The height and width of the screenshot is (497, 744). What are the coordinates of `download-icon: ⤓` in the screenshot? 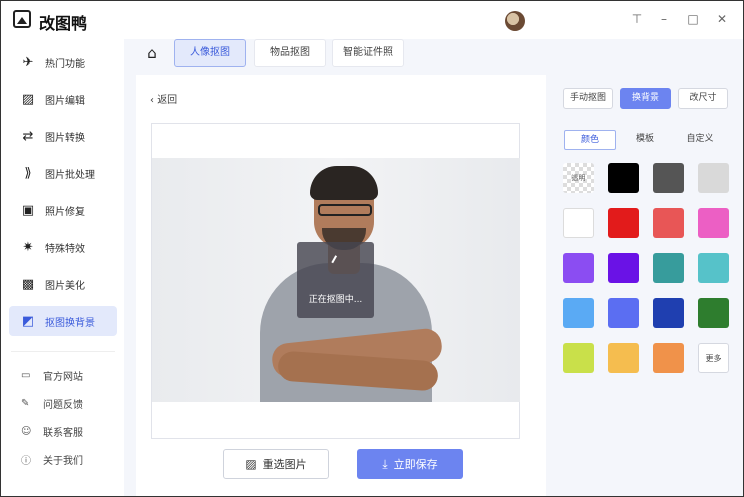 It's located at (385, 463).